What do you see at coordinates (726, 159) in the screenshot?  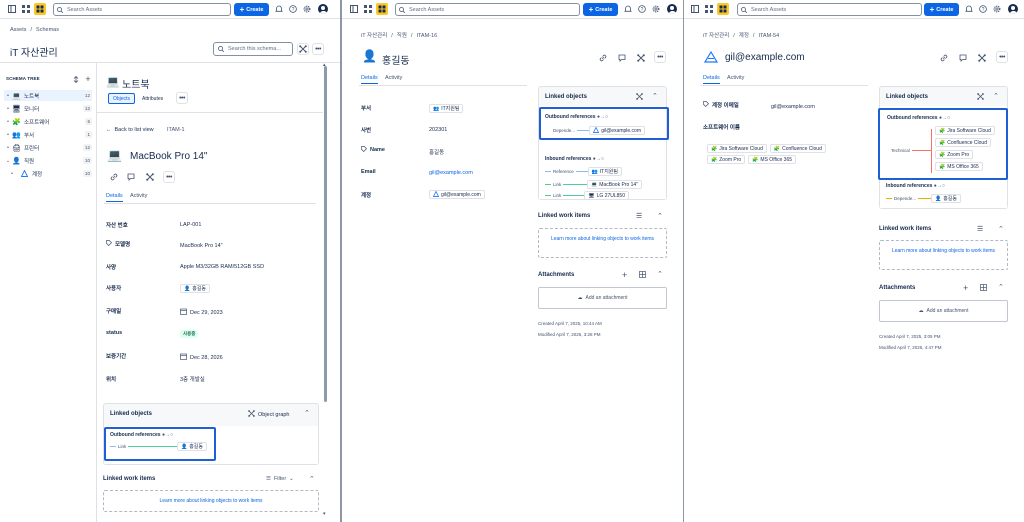 I see `software-chip: 🧩 Zoom Pro` at bounding box center [726, 159].